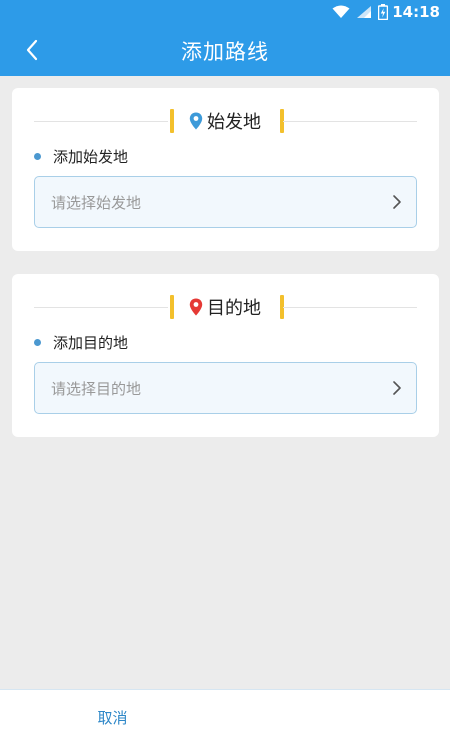  I want to click on status-bar: 14:18, so click(225, 12).